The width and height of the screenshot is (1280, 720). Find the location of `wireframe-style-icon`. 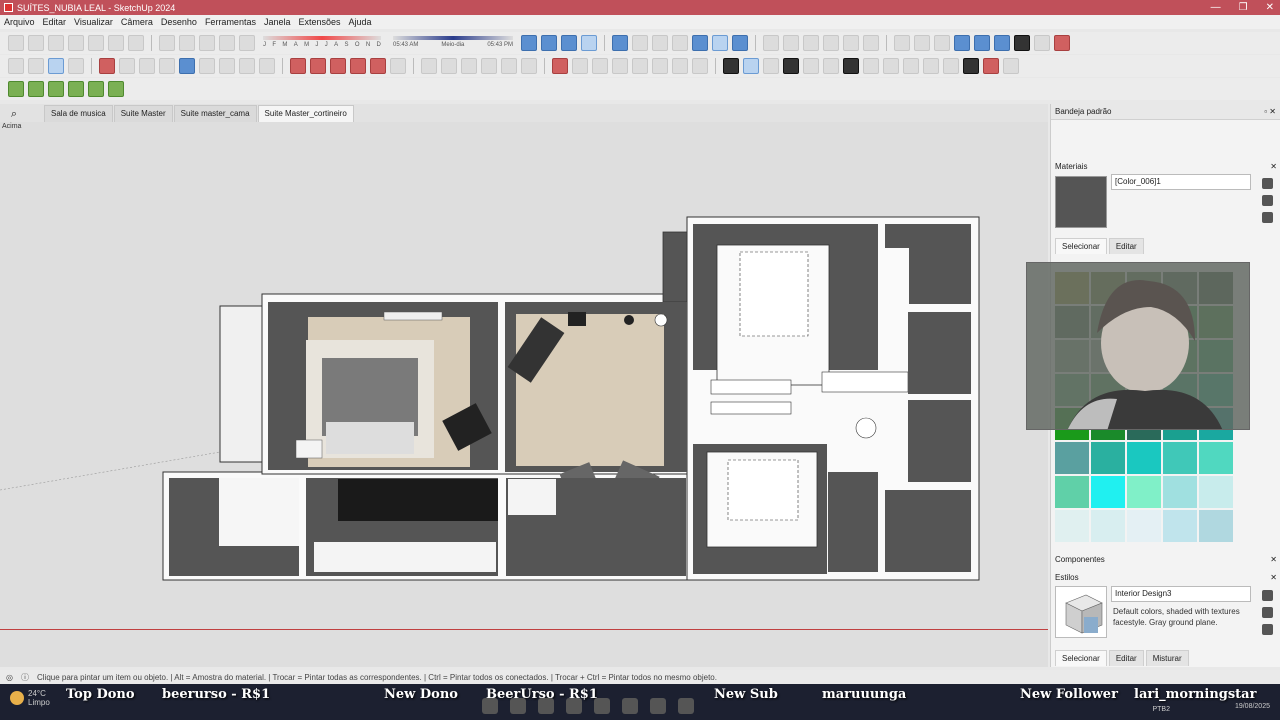

wireframe-style-icon is located at coordinates (640, 43).